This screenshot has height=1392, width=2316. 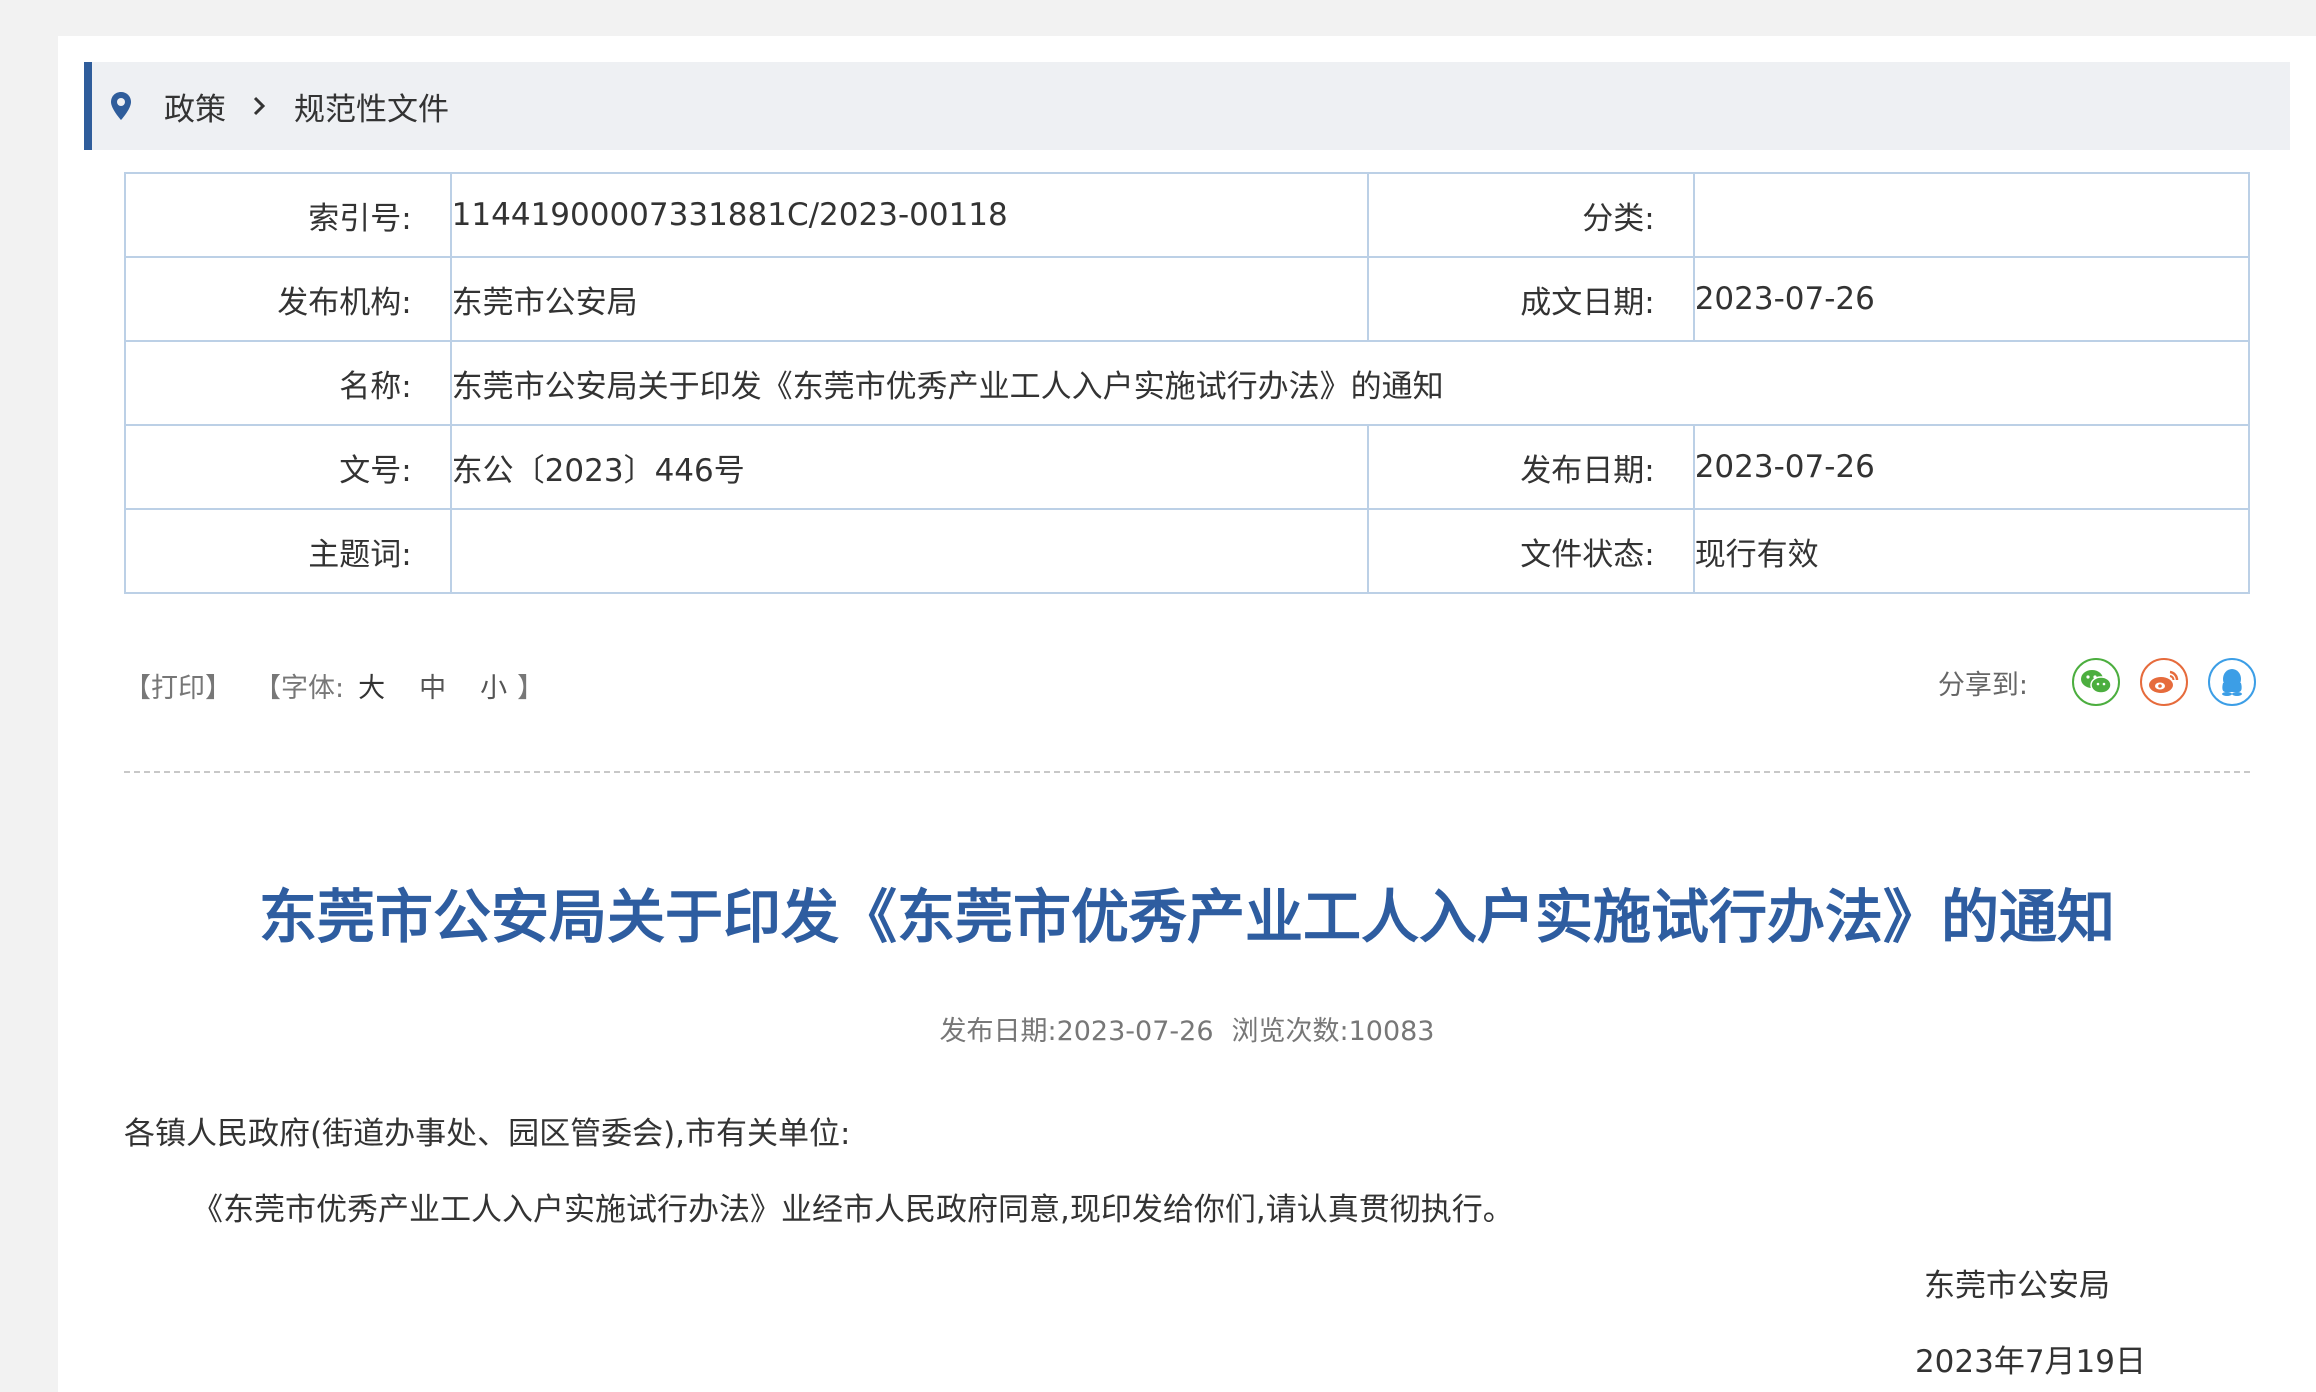 What do you see at coordinates (1530, 215) in the screenshot?
I see `category-label: 分类:` at bounding box center [1530, 215].